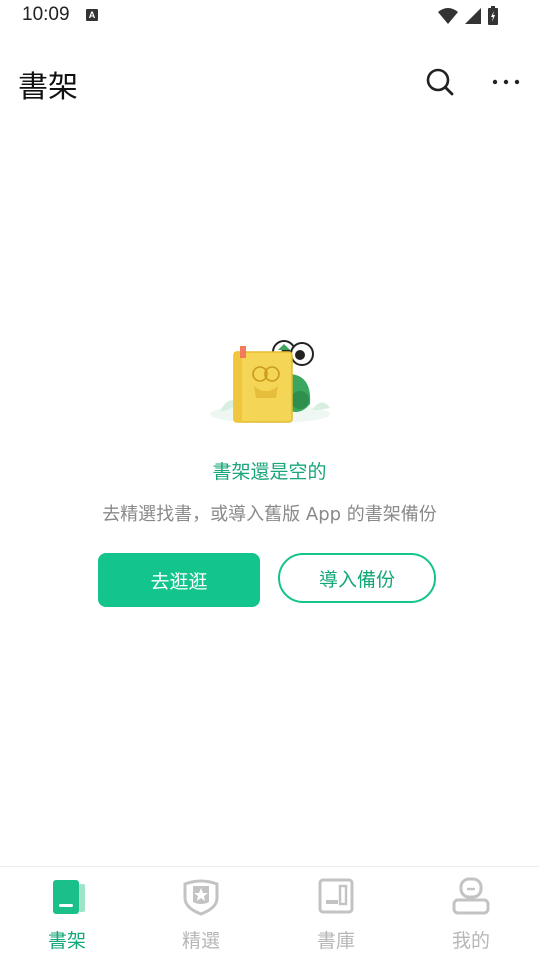 The width and height of the screenshot is (539, 960). What do you see at coordinates (66, 941) in the screenshot?
I see `tab-label: 書架` at bounding box center [66, 941].